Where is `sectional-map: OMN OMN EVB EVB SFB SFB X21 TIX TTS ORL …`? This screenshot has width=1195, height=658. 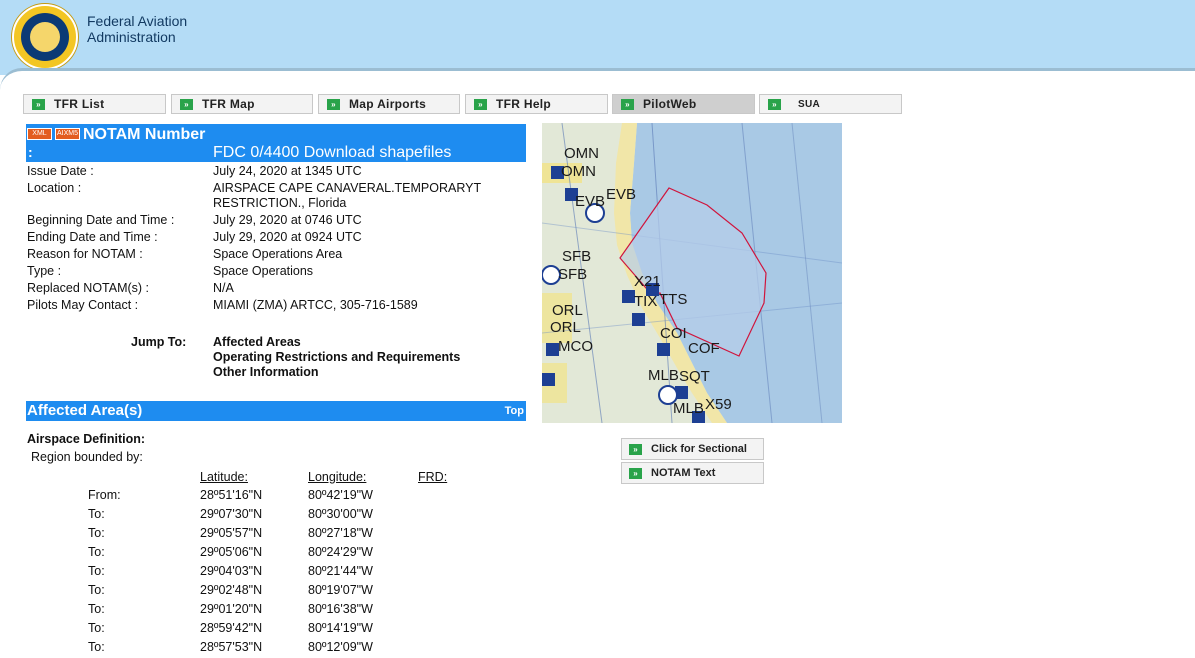
sectional-map: OMN OMN EVB EVB SFB SFB X21 TIX TTS ORL … is located at coordinates (692, 273).